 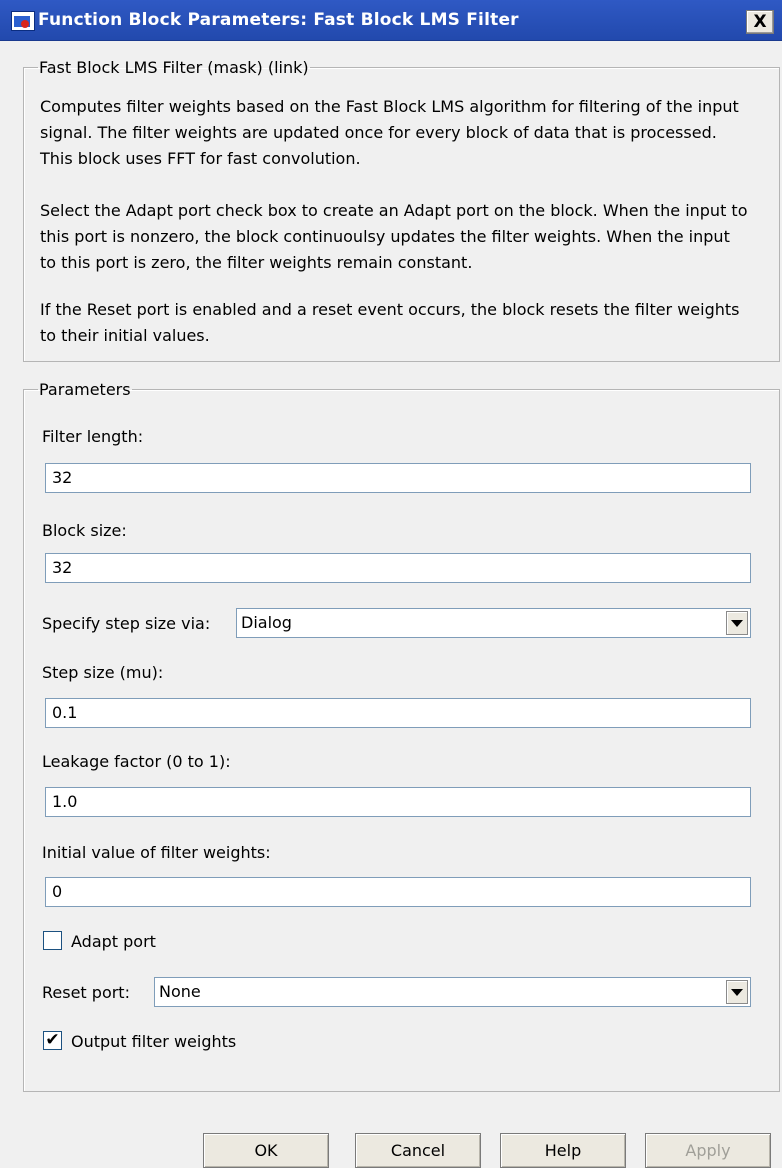 I want to click on step-size-via-label: Specify step size via:, so click(x=126, y=623).